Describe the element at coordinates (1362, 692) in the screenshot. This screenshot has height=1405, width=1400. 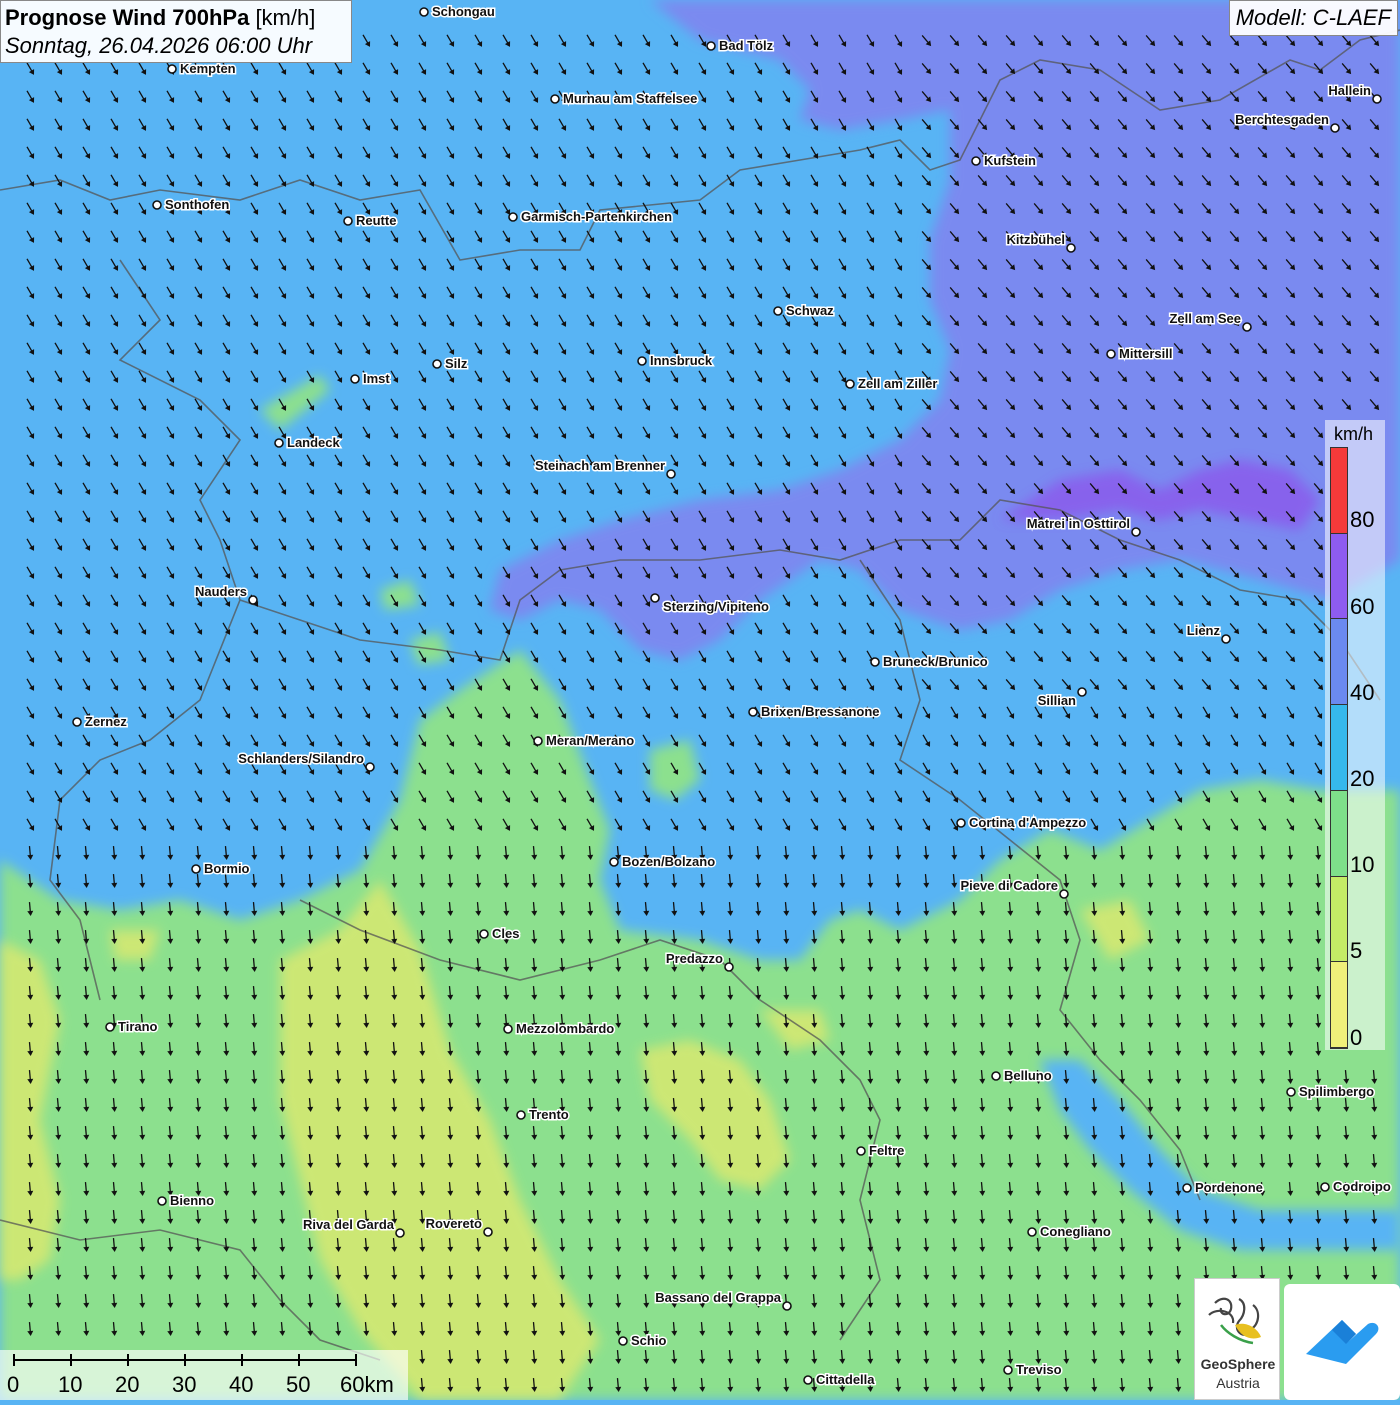
I see `legend-label-40: 40` at that location.